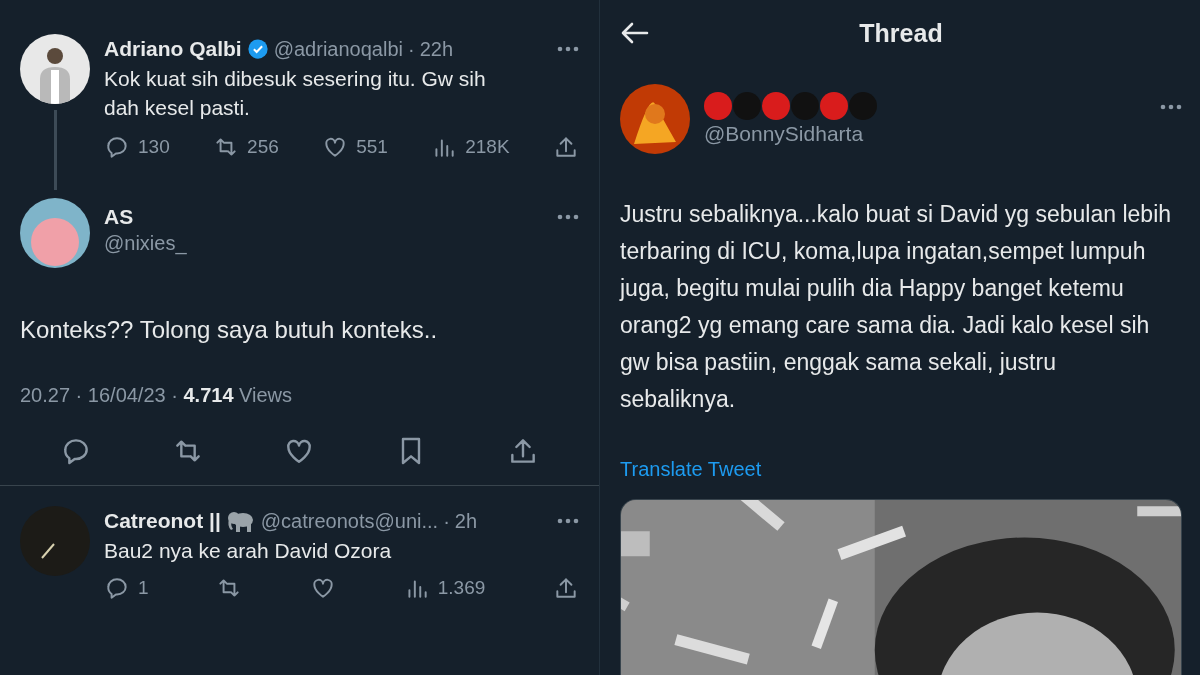 This screenshot has width=1200, height=675. What do you see at coordinates (119, 217) in the screenshot?
I see `display-name: AS` at bounding box center [119, 217].